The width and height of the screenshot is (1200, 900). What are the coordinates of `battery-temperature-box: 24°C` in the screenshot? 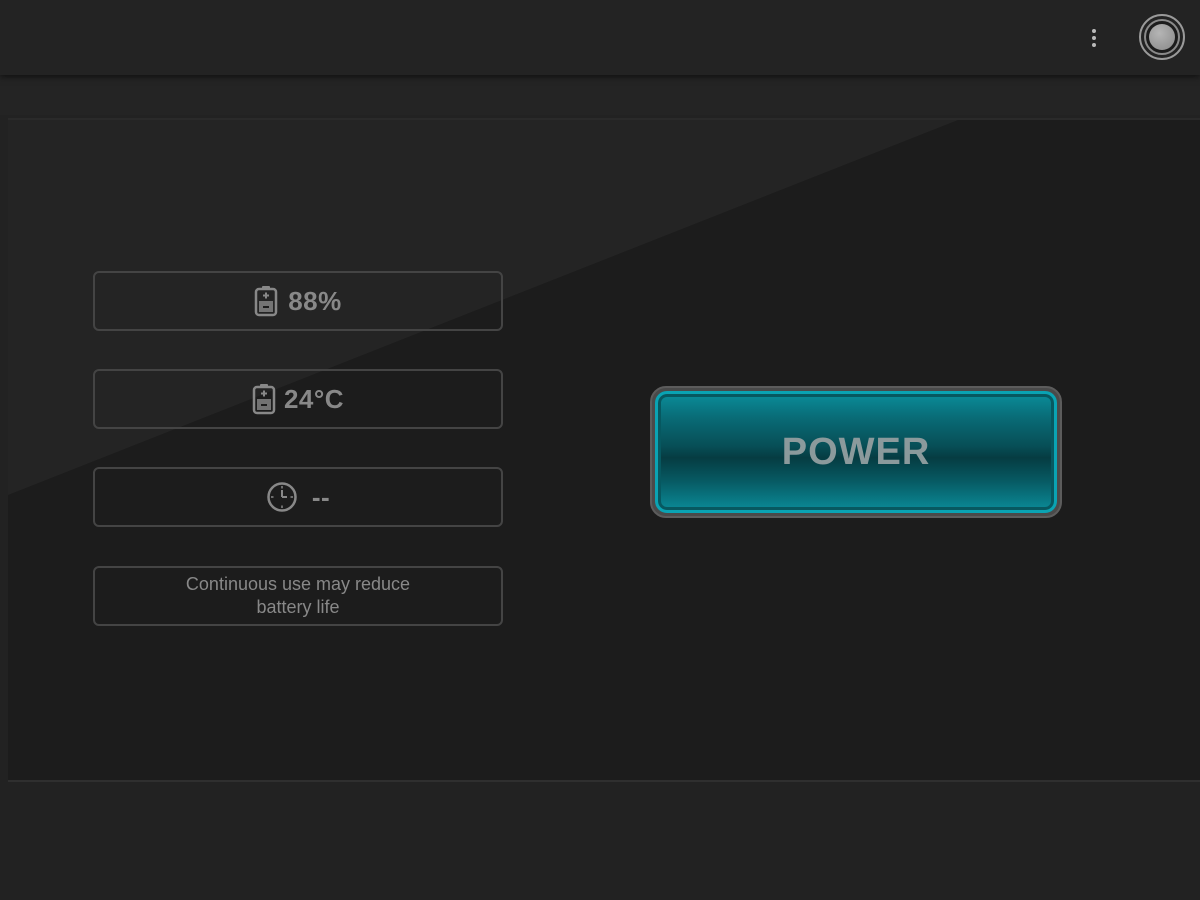 It's located at (298, 399).